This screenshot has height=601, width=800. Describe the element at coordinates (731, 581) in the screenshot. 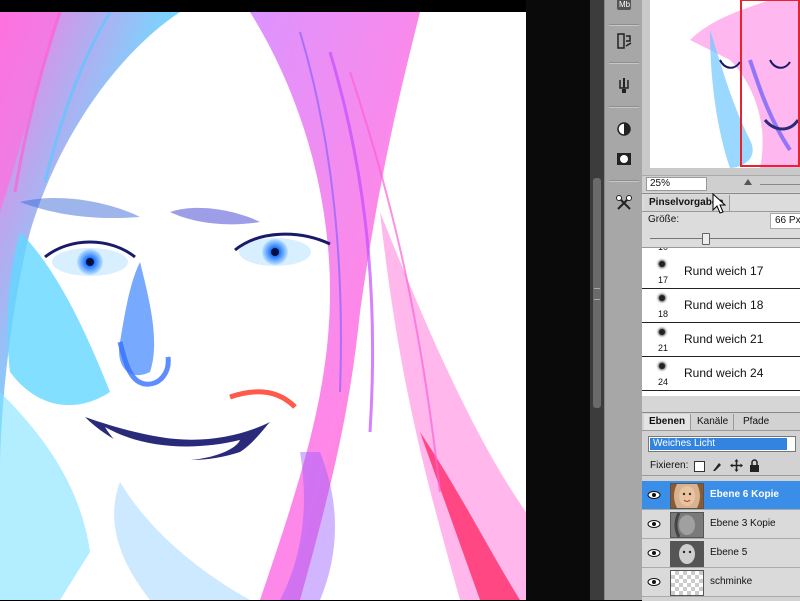

I see `layer-name: schminke` at that location.